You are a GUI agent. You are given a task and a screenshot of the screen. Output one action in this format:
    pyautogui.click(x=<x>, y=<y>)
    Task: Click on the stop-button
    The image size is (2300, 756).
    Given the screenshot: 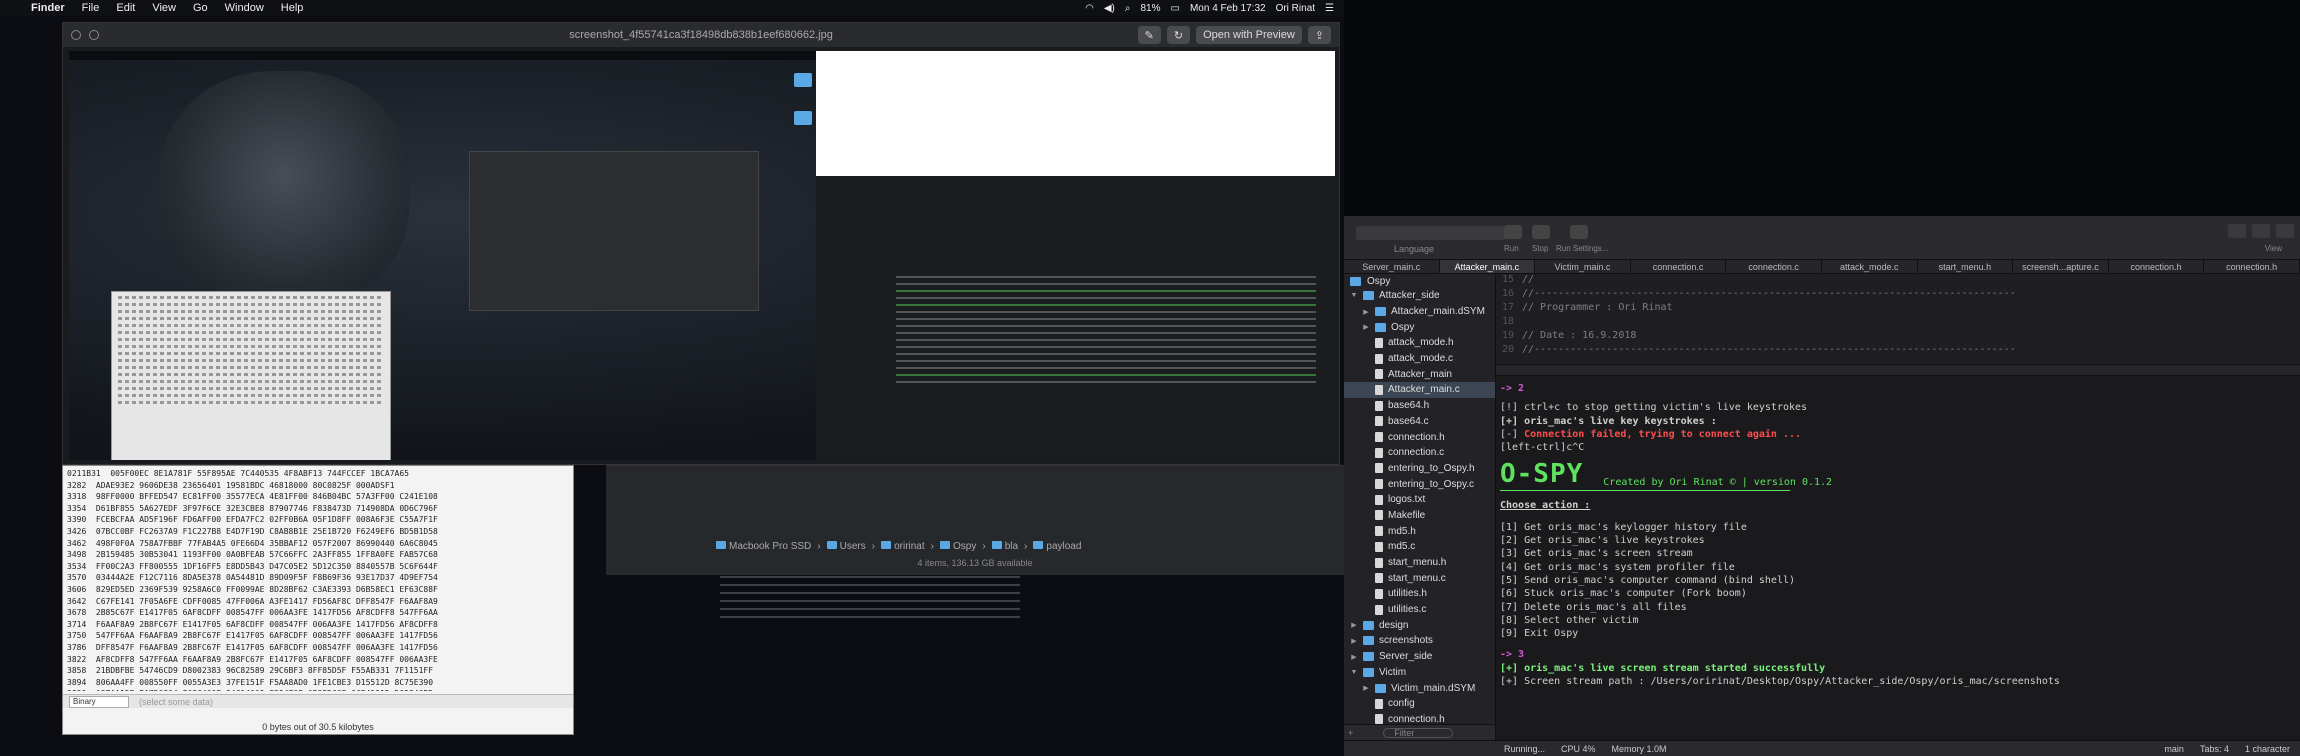 What is the action you would take?
    pyautogui.click(x=1541, y=232)
    